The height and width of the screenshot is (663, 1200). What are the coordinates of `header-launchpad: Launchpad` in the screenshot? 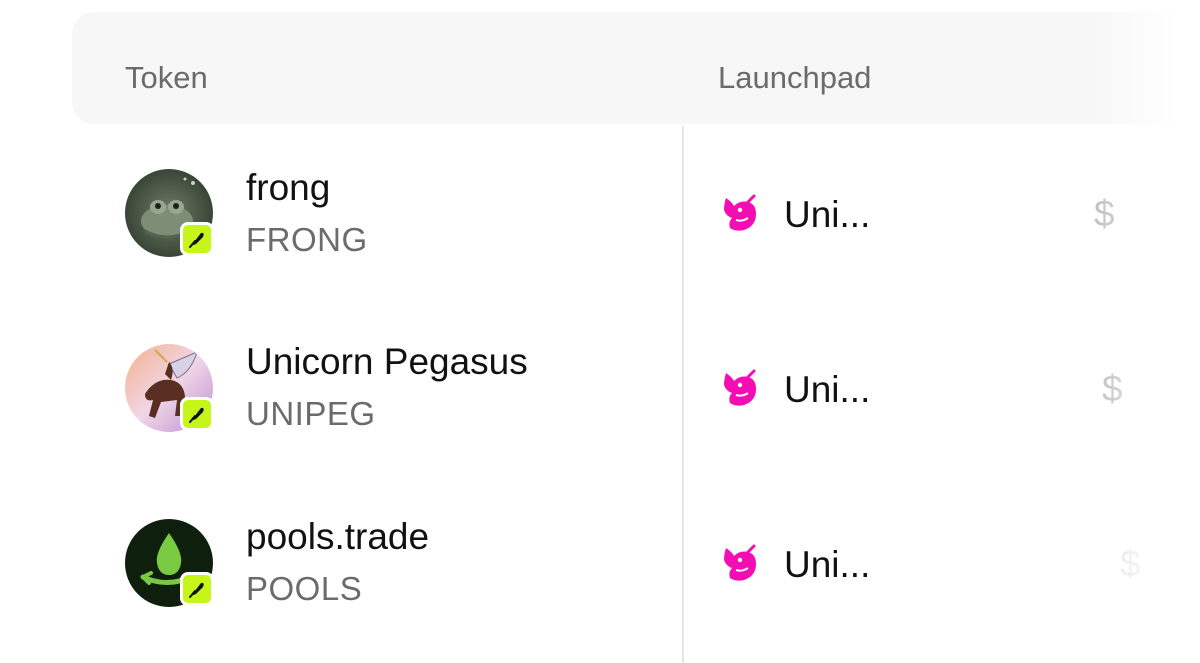 It's located at (794, 77).